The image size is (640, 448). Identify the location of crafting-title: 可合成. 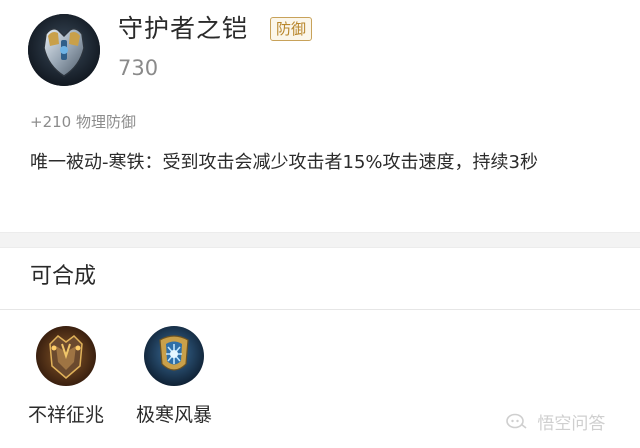
(63, 276).